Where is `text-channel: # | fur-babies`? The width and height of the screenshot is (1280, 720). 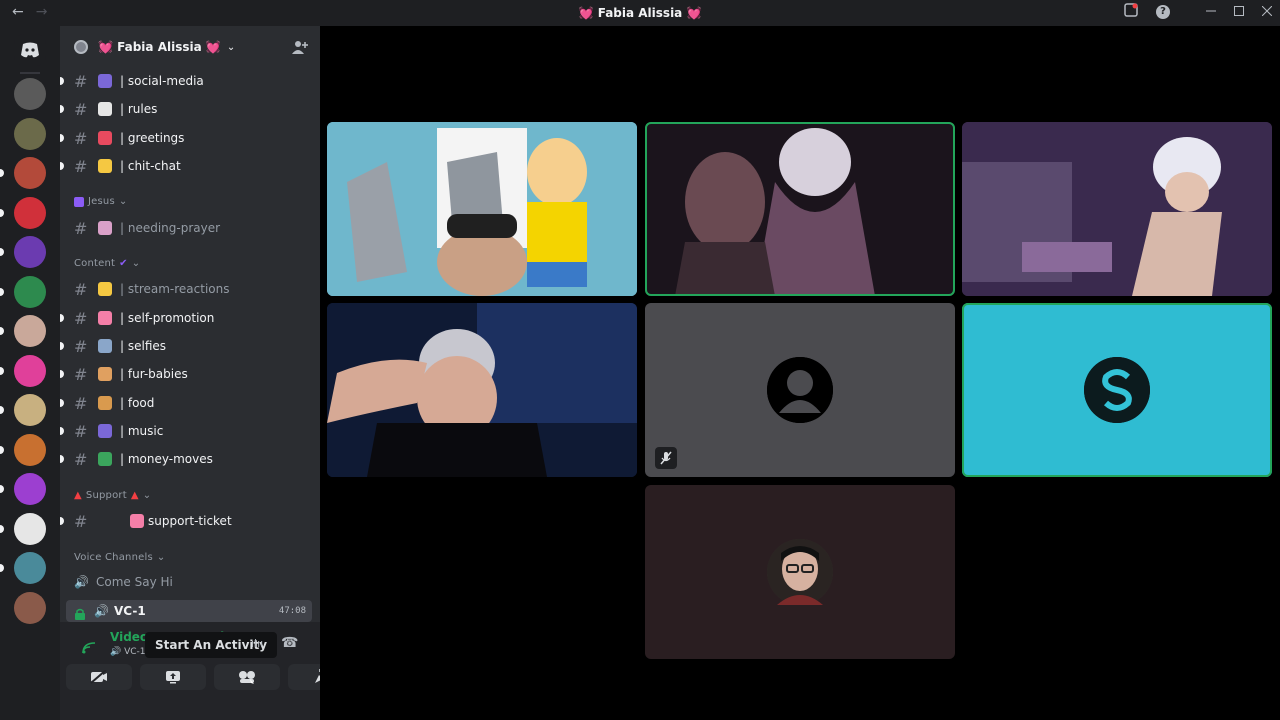
text-channel: # | fur-babies is located at coordinates (186, 374).